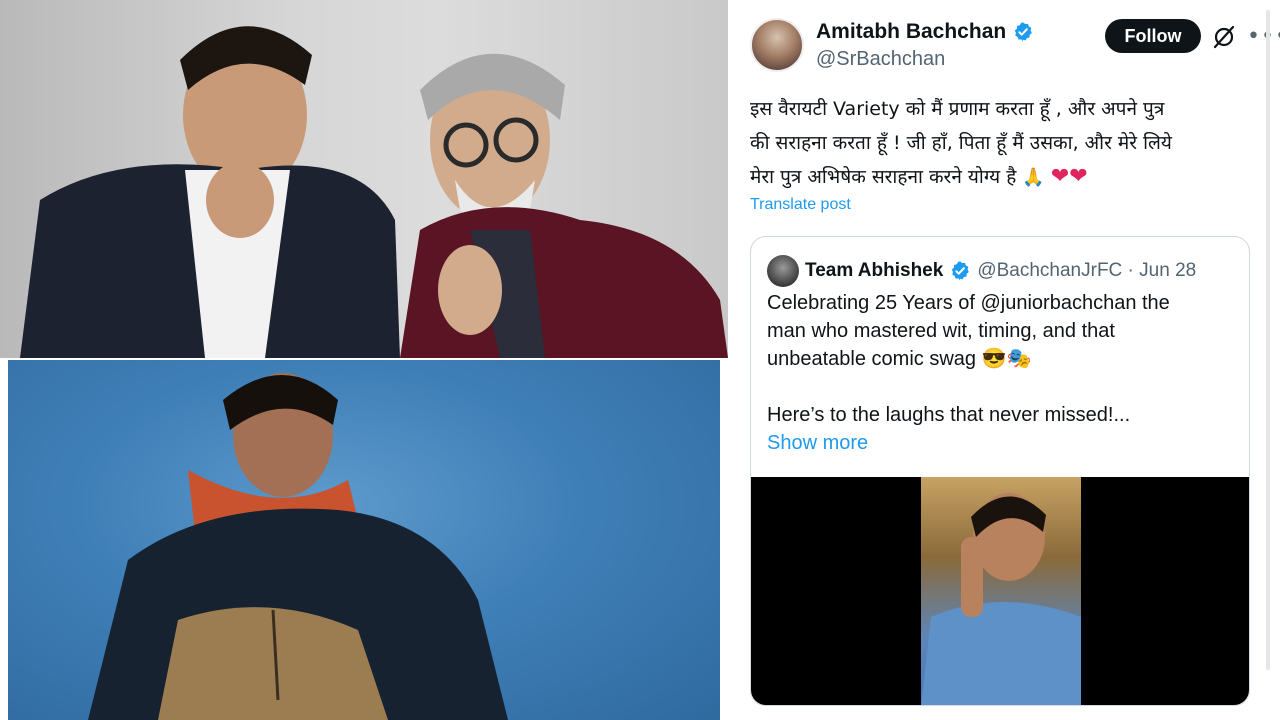 The width and height of the screenshot is (1280, 720). What do you see at coordinates (783, 271) in the screenshot?
I see `quoted-avatar` at bounding box center [783, 271].